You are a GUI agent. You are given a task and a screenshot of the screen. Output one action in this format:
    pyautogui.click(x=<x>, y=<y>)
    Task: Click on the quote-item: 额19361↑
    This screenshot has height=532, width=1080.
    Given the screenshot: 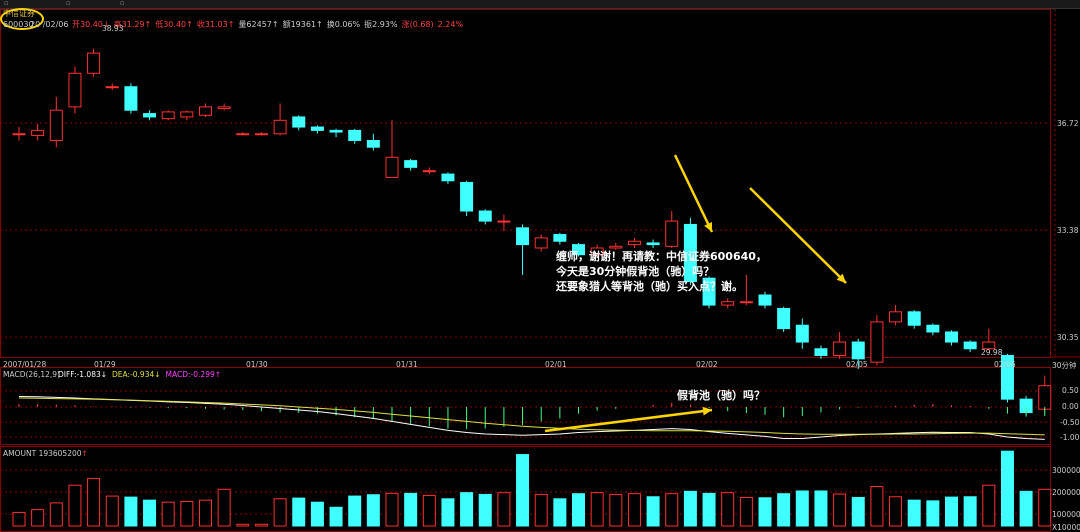 What is the action you would take?
    pyautogui.click(x=302, y=24)
    